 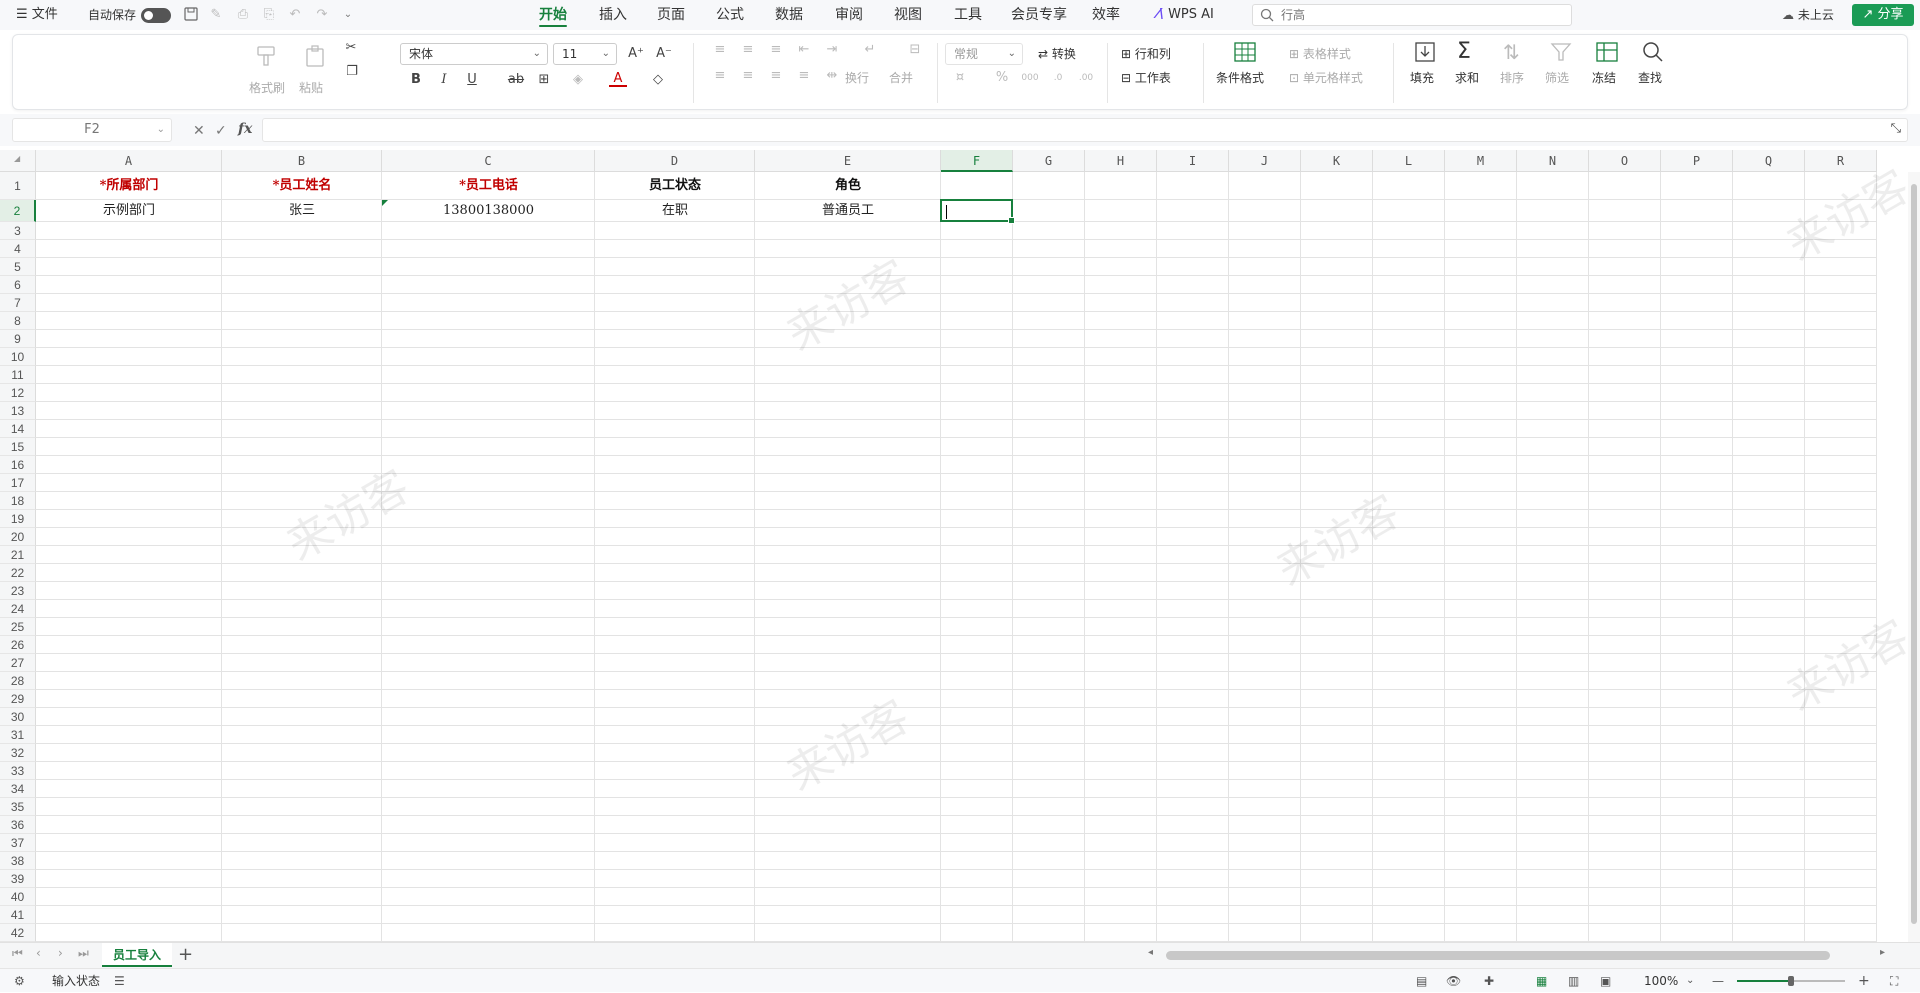 I want to click on header-cell-e: 角色, so click(x=848, y=186).